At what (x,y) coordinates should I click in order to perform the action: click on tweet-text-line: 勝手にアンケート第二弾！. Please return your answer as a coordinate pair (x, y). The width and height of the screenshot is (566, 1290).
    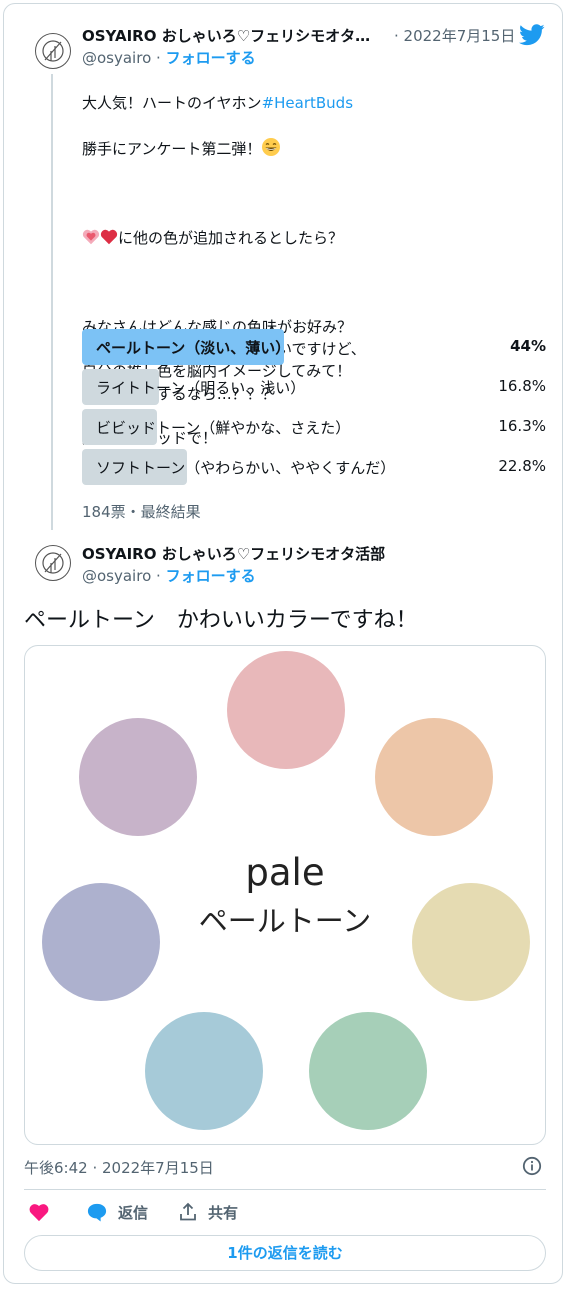
    Looking at the image, I should click on (317, 148).